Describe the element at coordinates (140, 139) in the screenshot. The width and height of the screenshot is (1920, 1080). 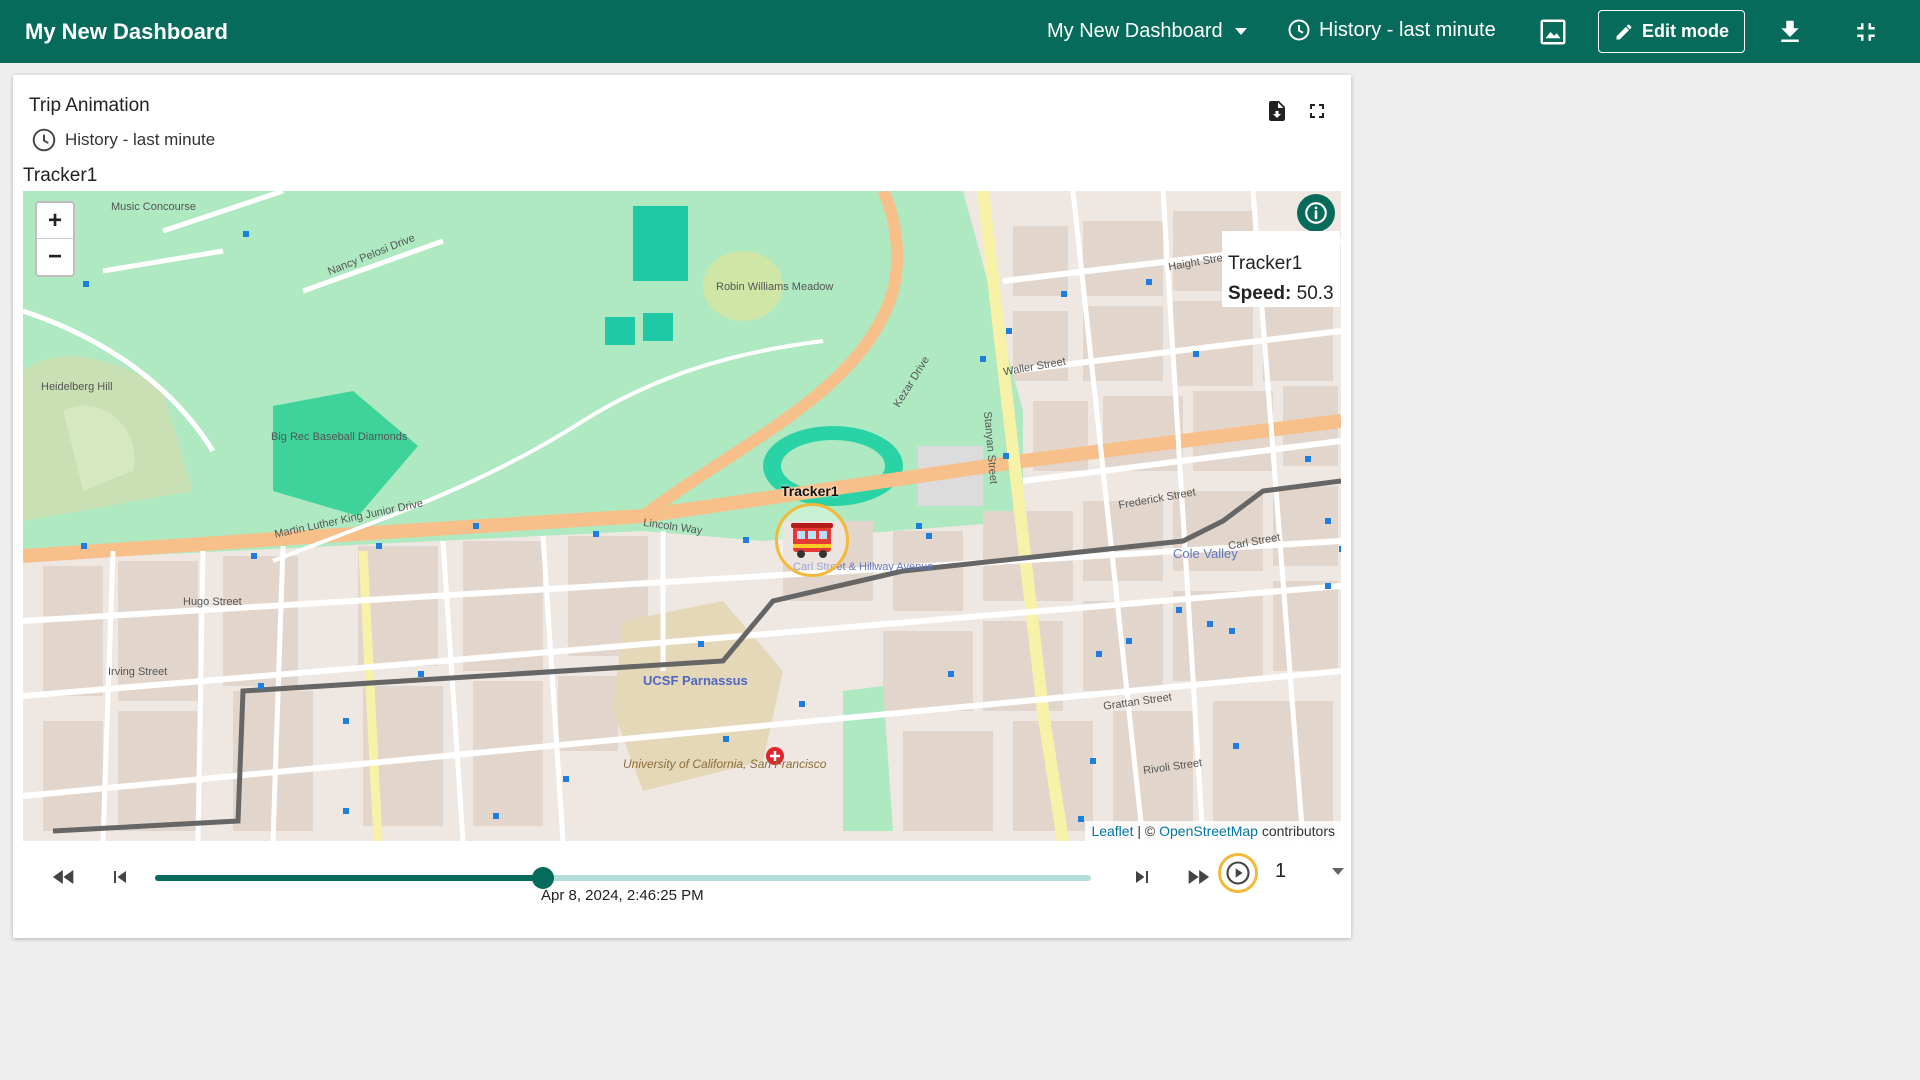
I see `widget-history-label: History - last minute` at that location.